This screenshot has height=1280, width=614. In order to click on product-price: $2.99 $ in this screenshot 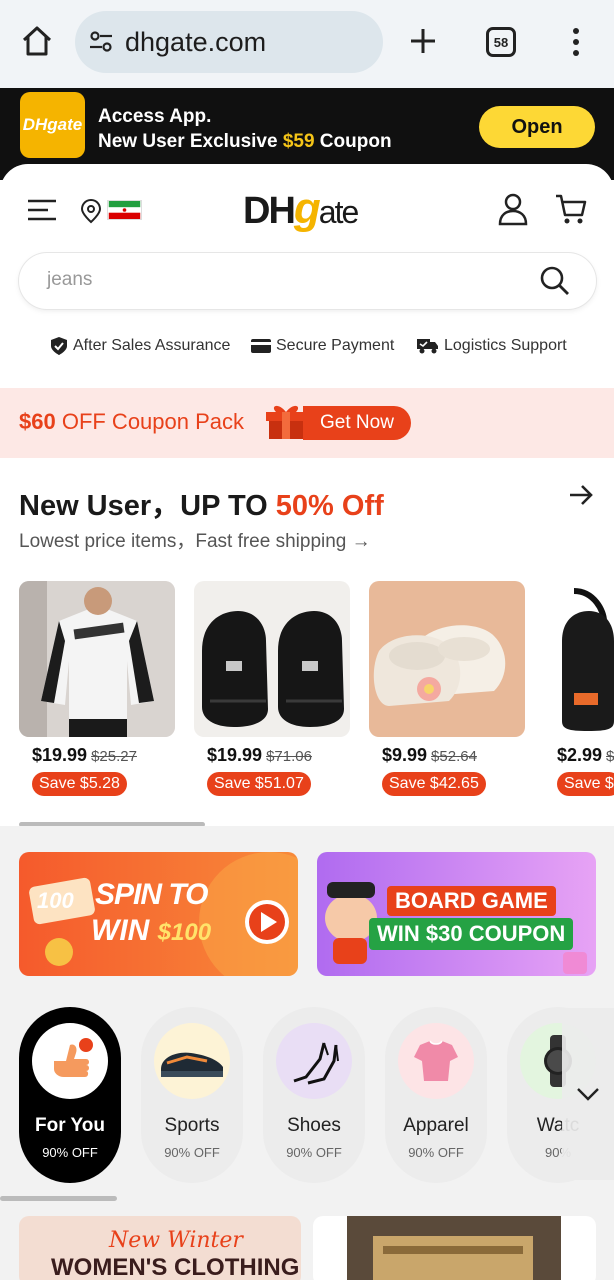, I will do `click(585, 755)`.